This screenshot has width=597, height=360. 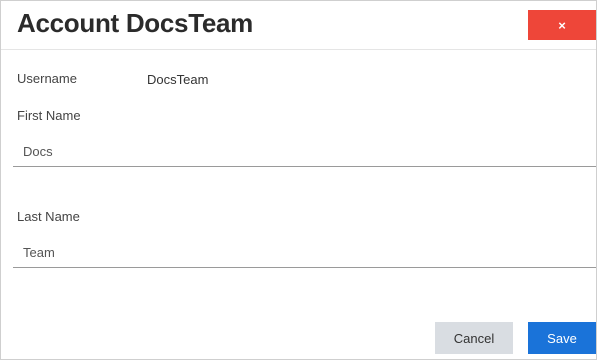 I want to click on close-icon: ×, so click(x=562, y=25).